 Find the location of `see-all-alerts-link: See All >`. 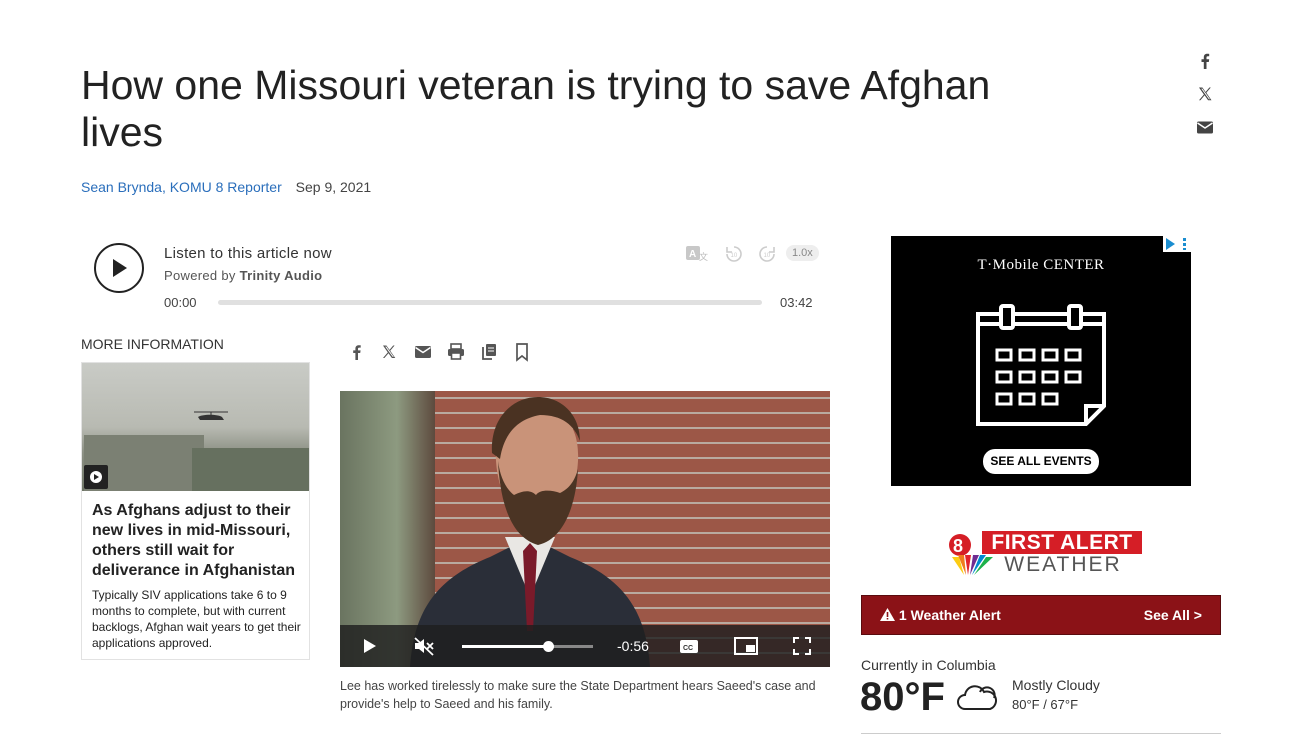

see-all-alerts-link: See All > is located at coordinates (1173, 615).